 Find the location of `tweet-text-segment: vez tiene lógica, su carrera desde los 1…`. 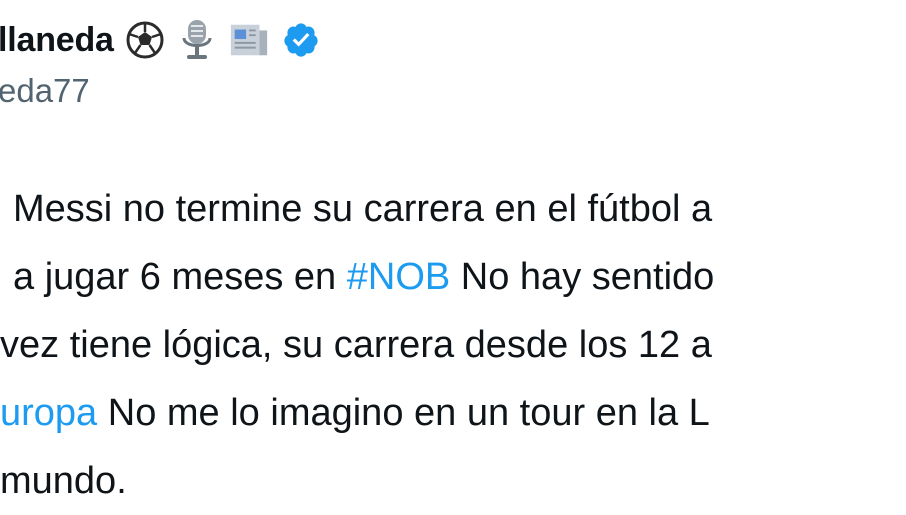

tweet-text-segment: vez tiene lógica, su carrera desde los 1… is located at coordinates (356, 345).